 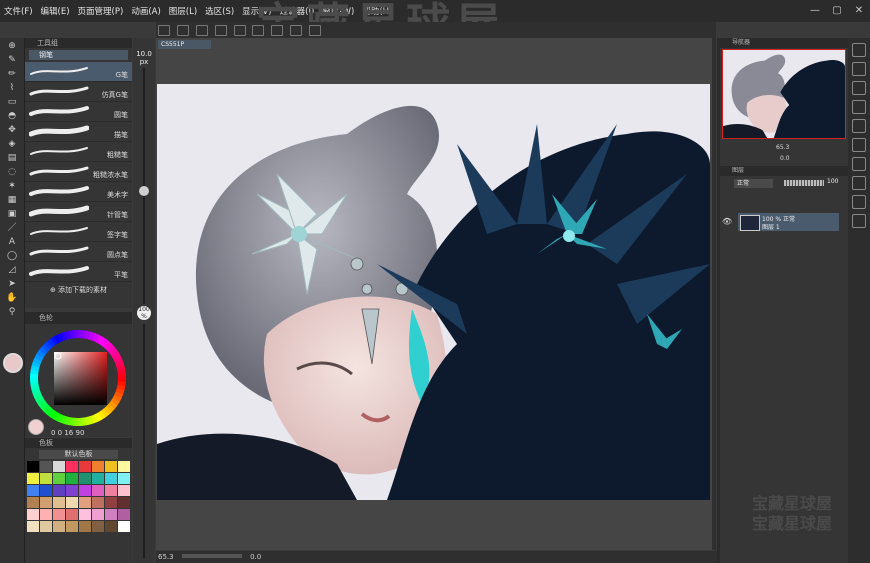 What do you see at coordinates (12, 186) in the screenshot?
I see `magic-wand-icon: ✶` at bounding box center [12, 186].